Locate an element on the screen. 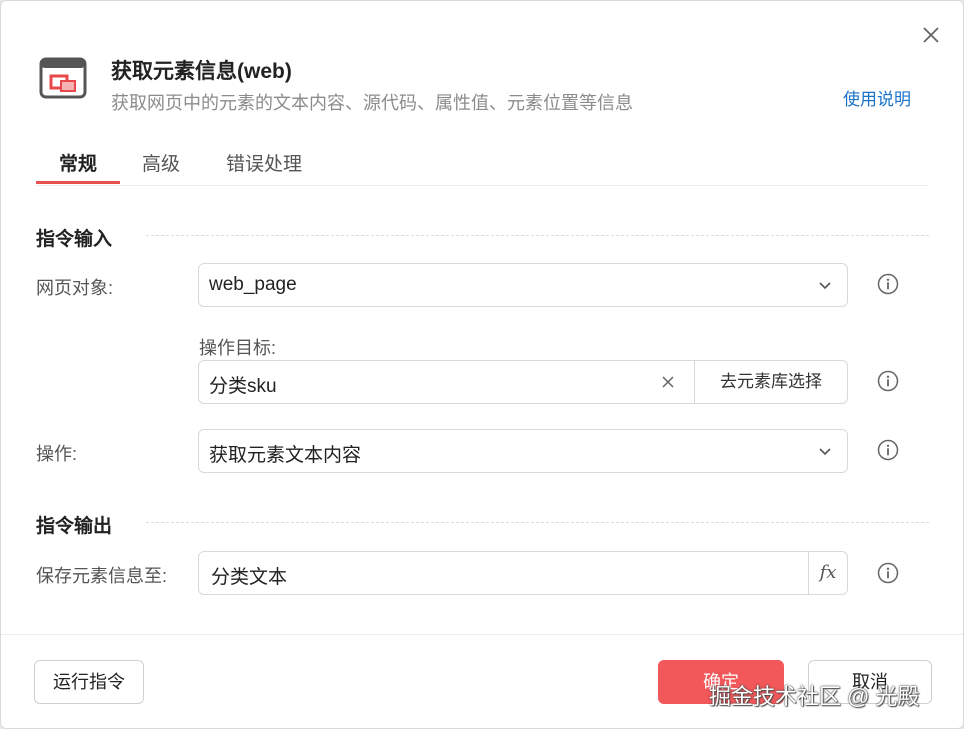 Image resolution: width=964 pixels, height=729 pixels. element-library-button: 去元素库选择 is located at coordinates (770, 382).